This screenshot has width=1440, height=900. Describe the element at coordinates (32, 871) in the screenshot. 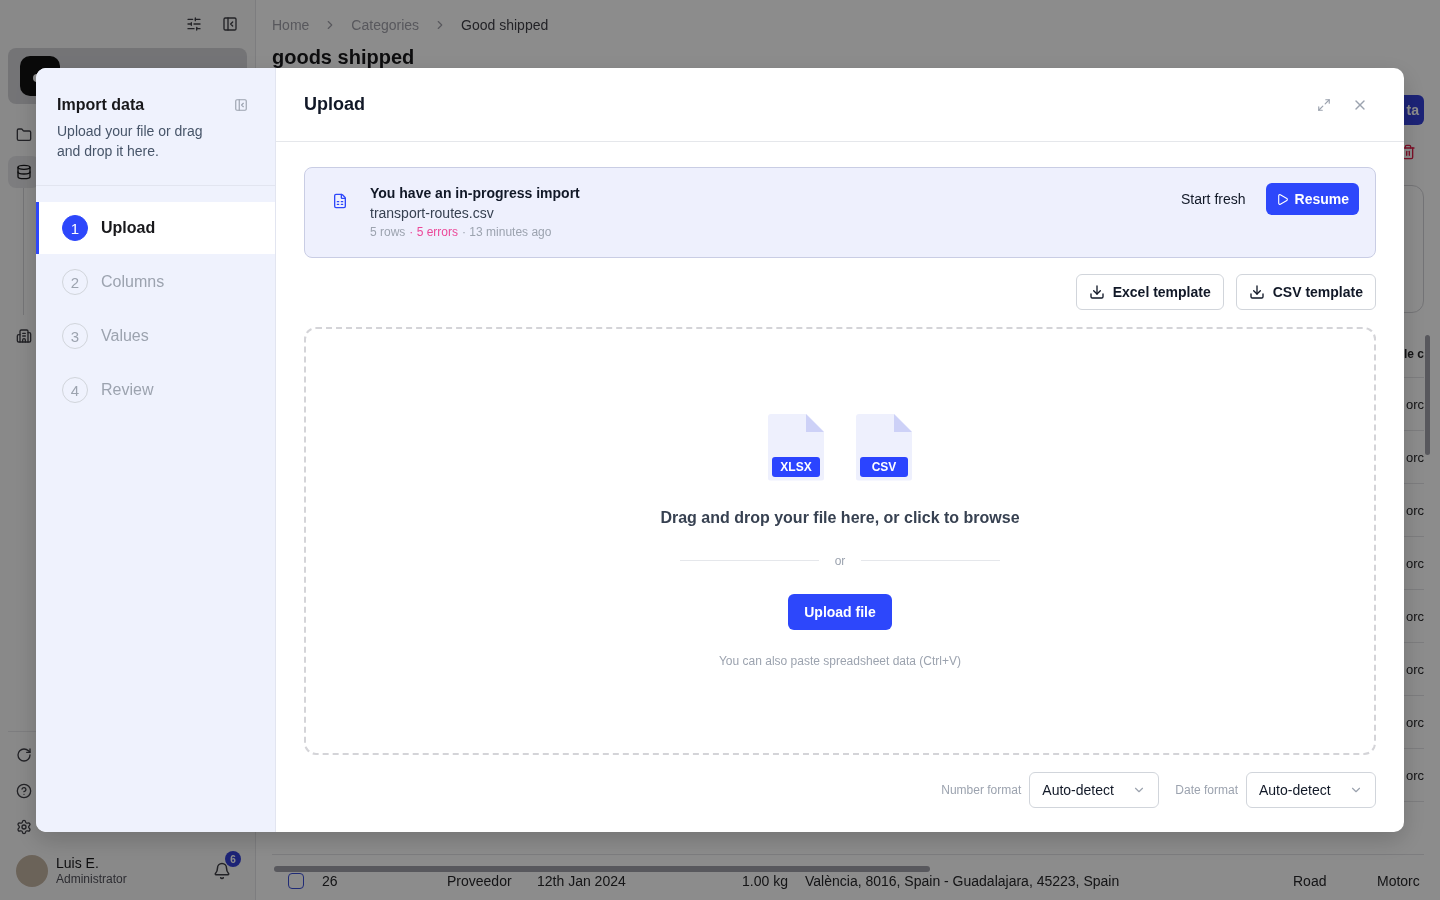

I see `avatar` at that location.